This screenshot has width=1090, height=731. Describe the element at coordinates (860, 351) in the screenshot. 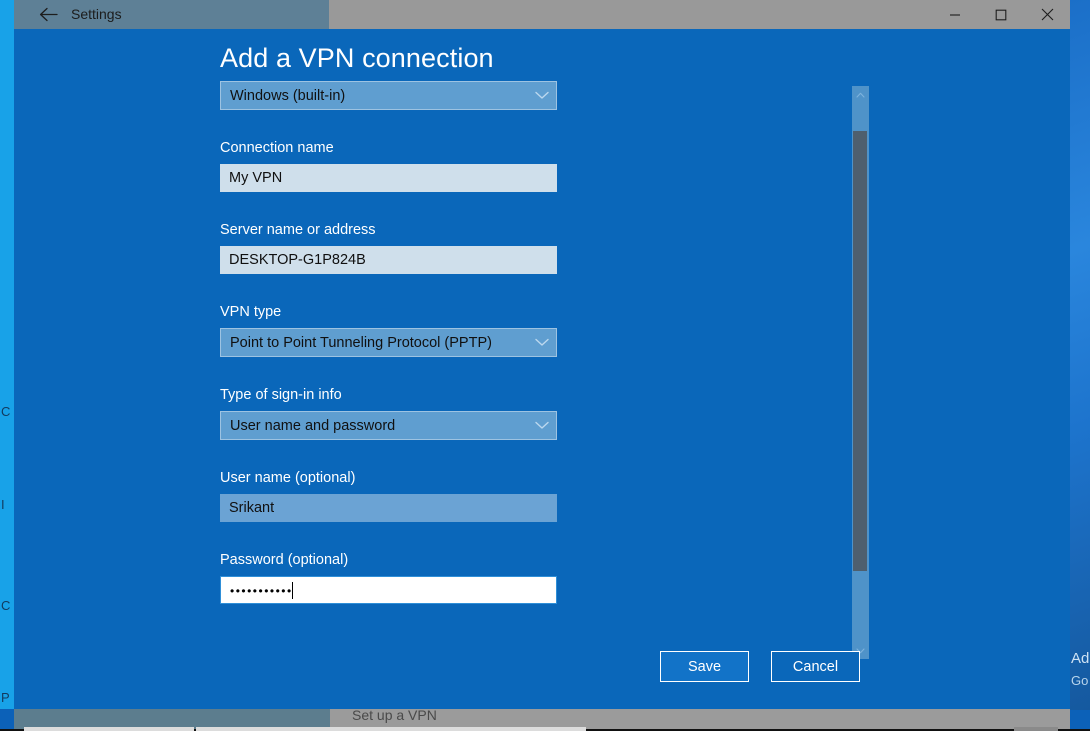

I see `scrollbar-thumb` at that location.